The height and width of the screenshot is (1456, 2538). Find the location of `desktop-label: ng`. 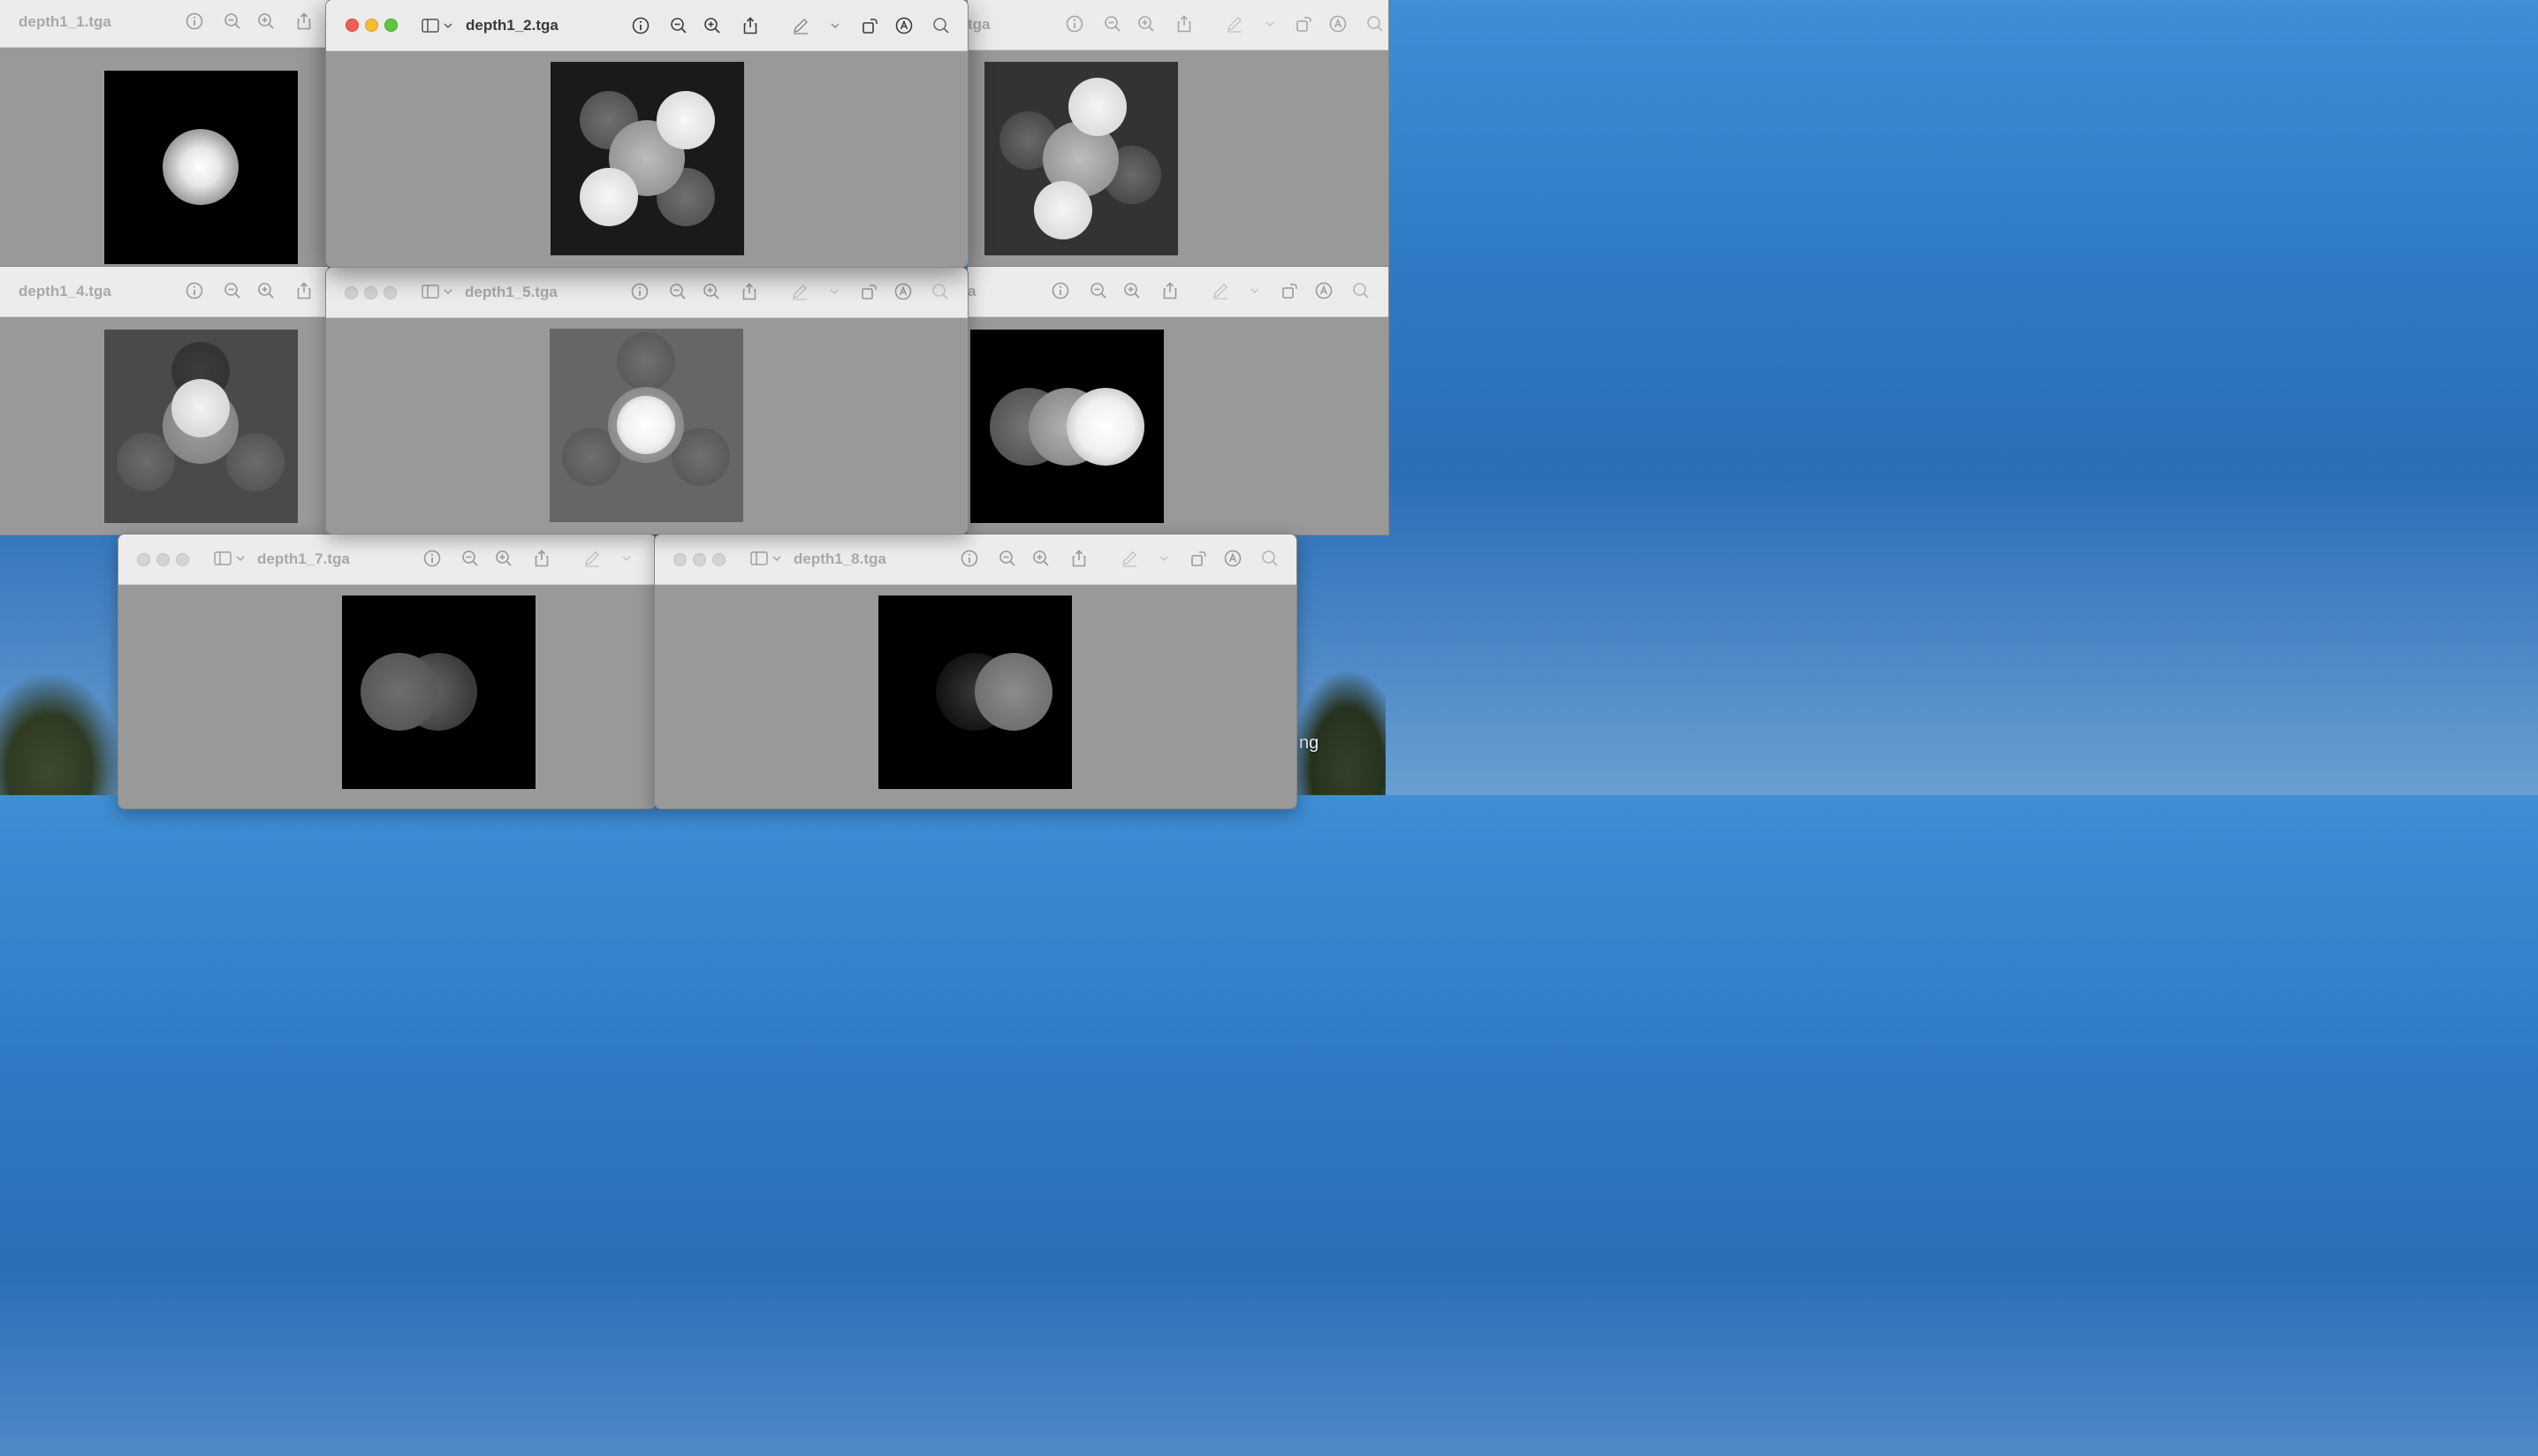

desktop-label: ng is located at coordinates (1309, 743).